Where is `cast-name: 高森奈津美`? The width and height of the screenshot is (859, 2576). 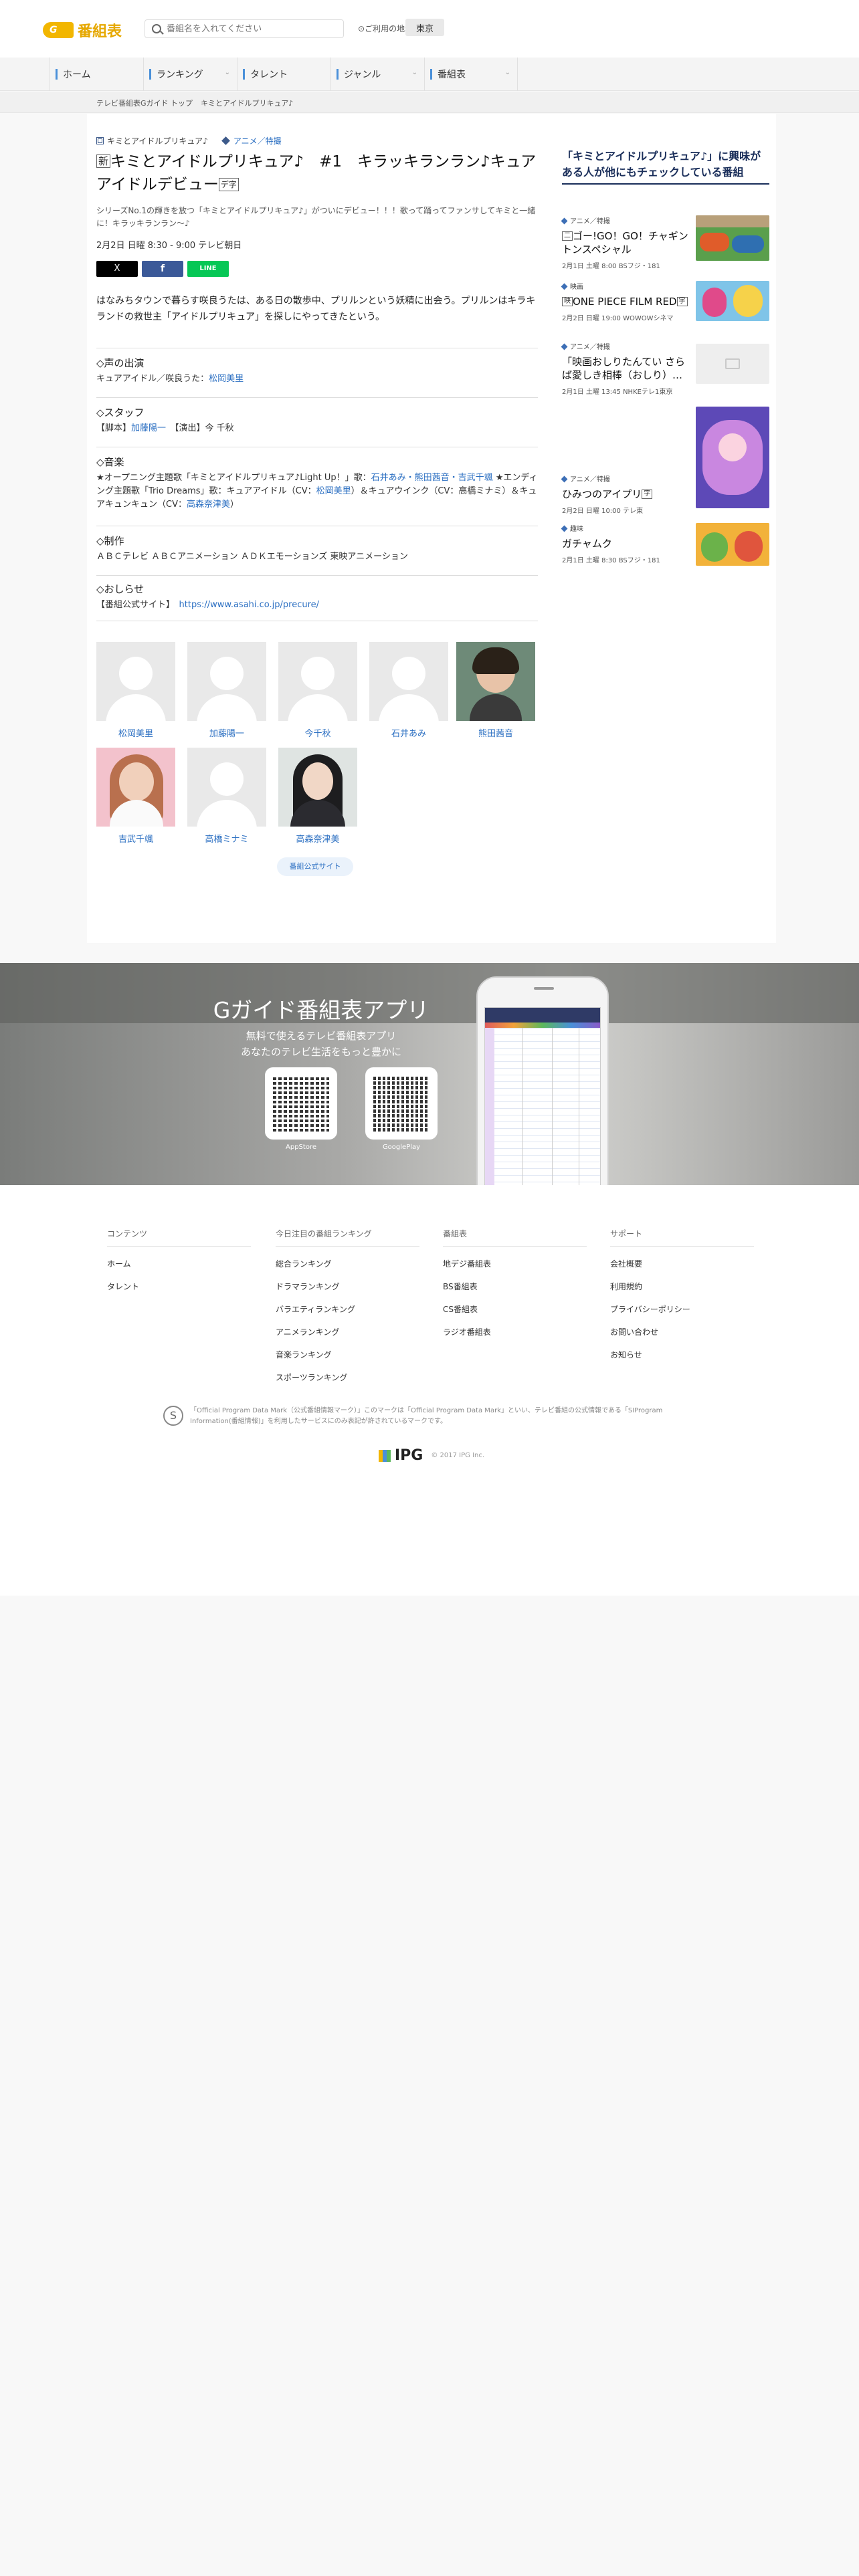
cast-name: 高森奈津美 is located at coordinates (318, 838).